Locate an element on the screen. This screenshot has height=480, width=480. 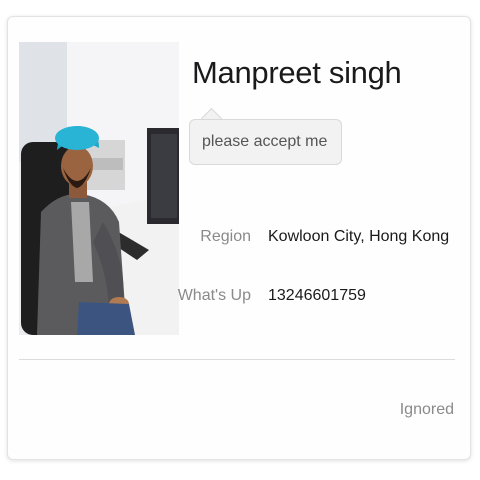
divider is located at coordinates (237, 359).